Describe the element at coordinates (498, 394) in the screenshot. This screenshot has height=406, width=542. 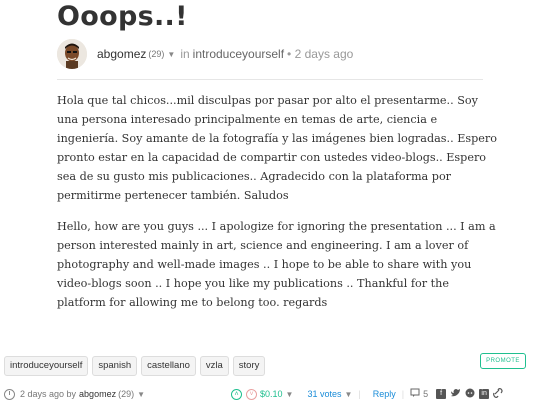
I see `link-icon` at that location.